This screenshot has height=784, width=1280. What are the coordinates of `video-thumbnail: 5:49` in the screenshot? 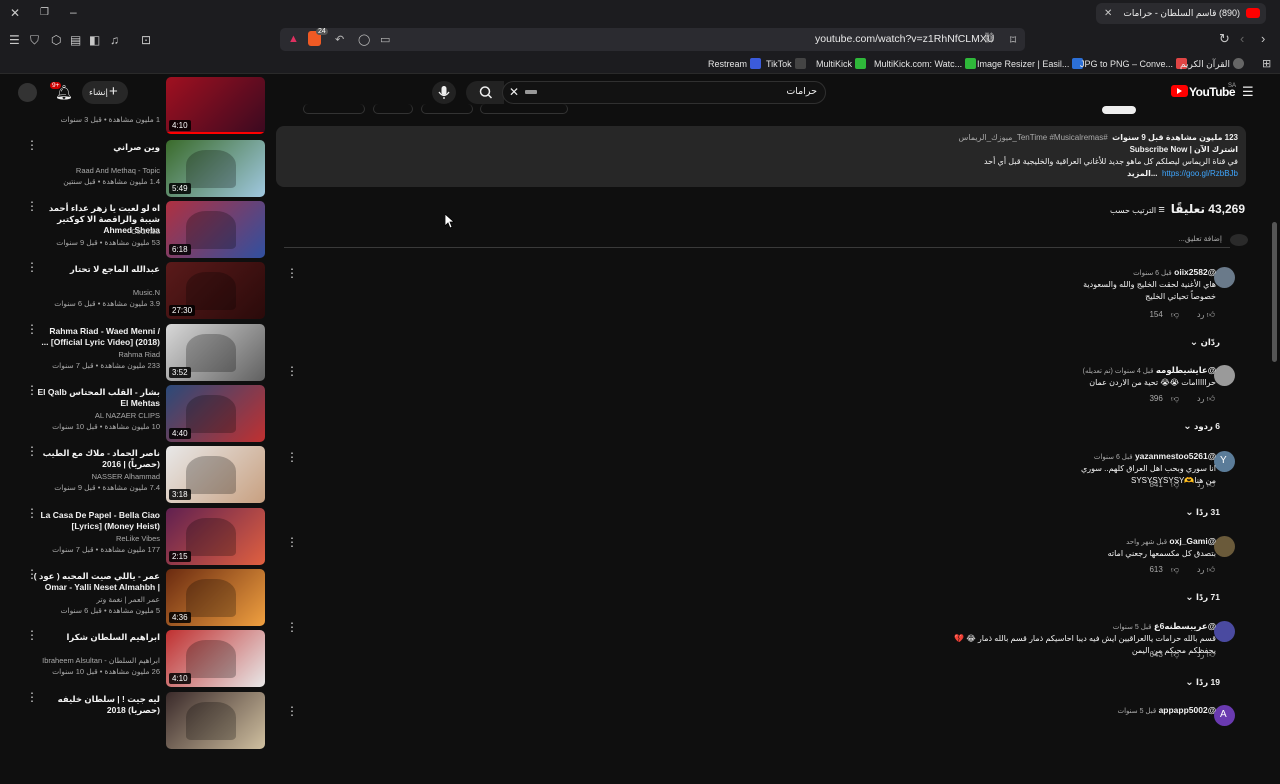 It's located at (215, 168).